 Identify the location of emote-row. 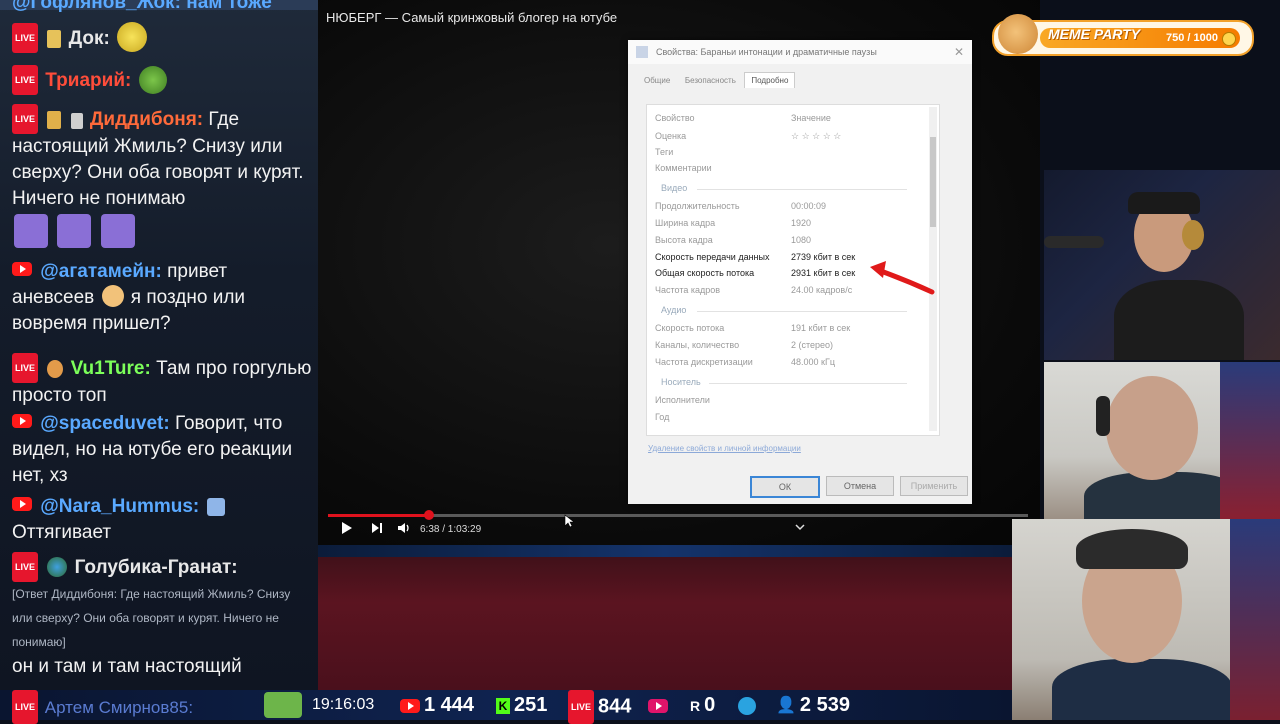
(162, 233).